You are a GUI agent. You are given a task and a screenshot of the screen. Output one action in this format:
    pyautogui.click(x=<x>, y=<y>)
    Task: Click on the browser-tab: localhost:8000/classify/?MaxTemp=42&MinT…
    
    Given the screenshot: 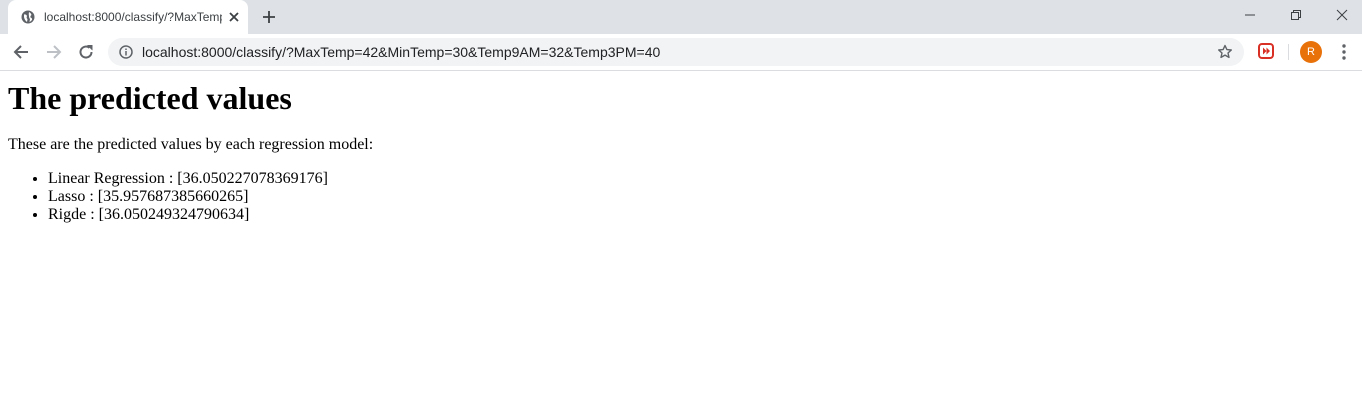 What is the action you would take?
    pyautogui.click(x=128, y=17)
    